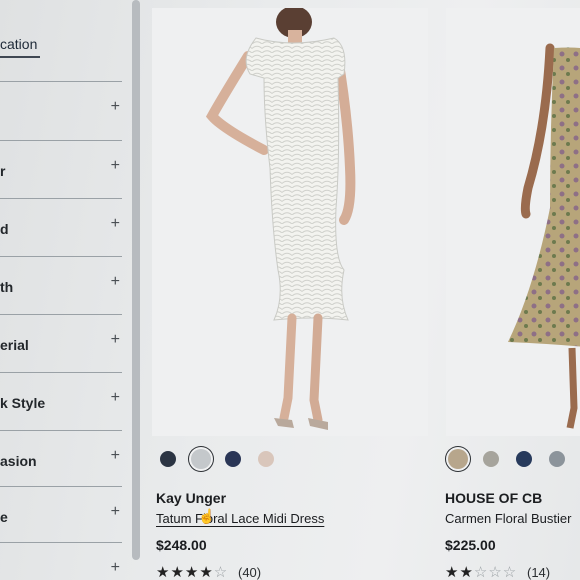 Image resolution: width=580 pixels, height=580 pixels. I want to click on color-swatch-white-selected, so click(201, 459).